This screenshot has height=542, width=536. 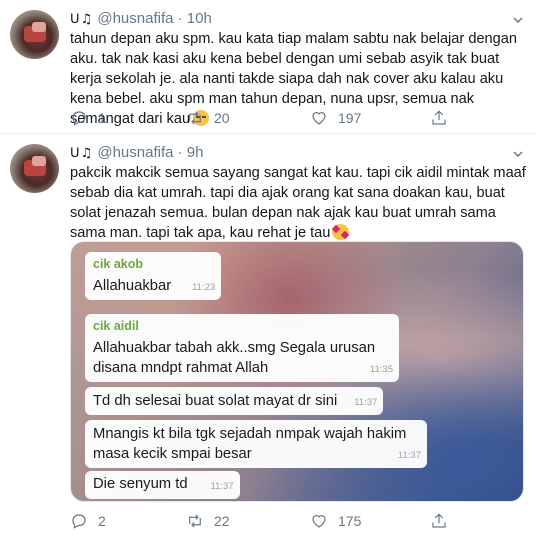 I want to click on like-button: 175, so click(x=335, y=521).